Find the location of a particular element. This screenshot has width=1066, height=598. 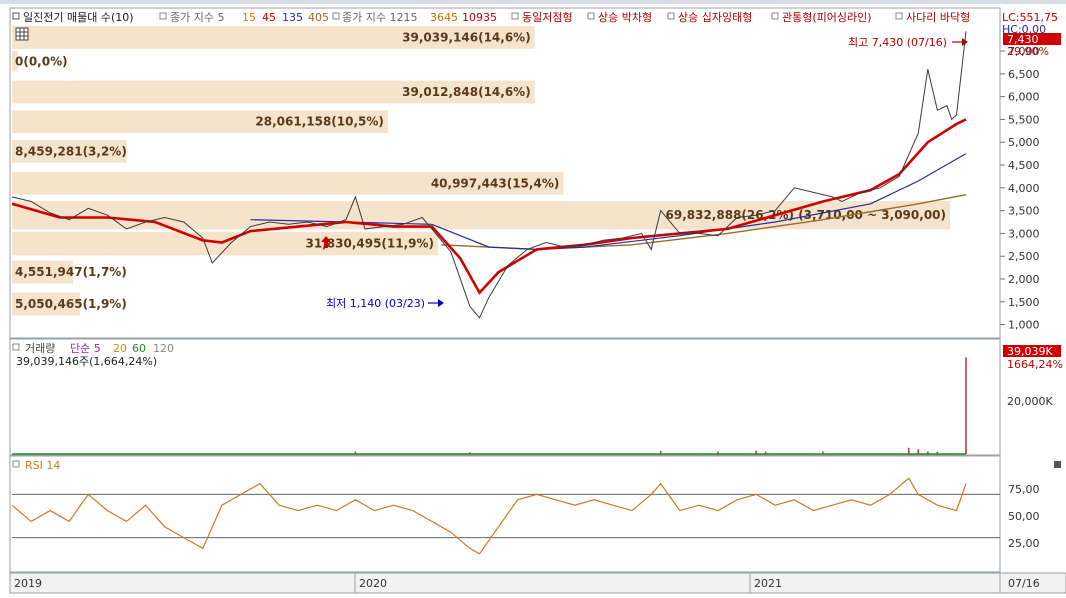

date-label-2019: 2019 is located at coordinates (28, 583).